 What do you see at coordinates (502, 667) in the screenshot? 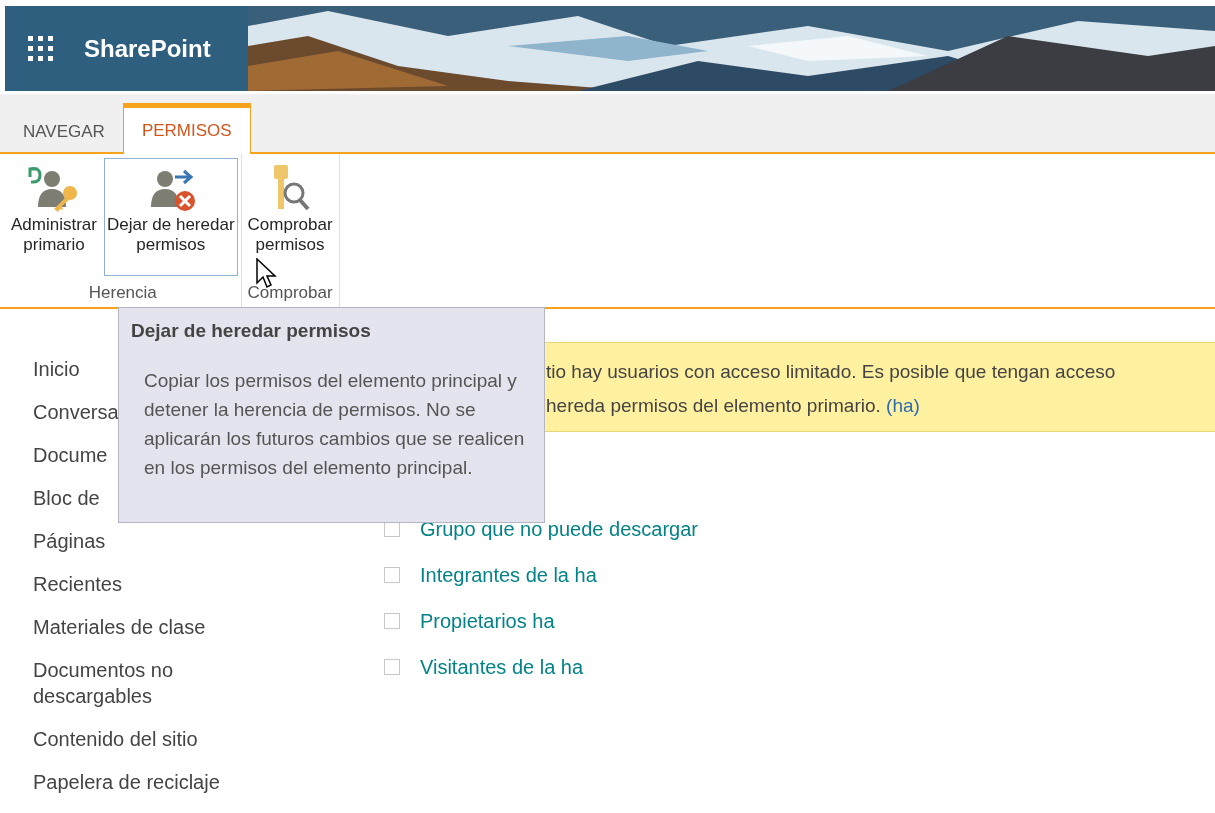
I see `group-link: Visitantes de la ha` at bounding box center [502, 667].